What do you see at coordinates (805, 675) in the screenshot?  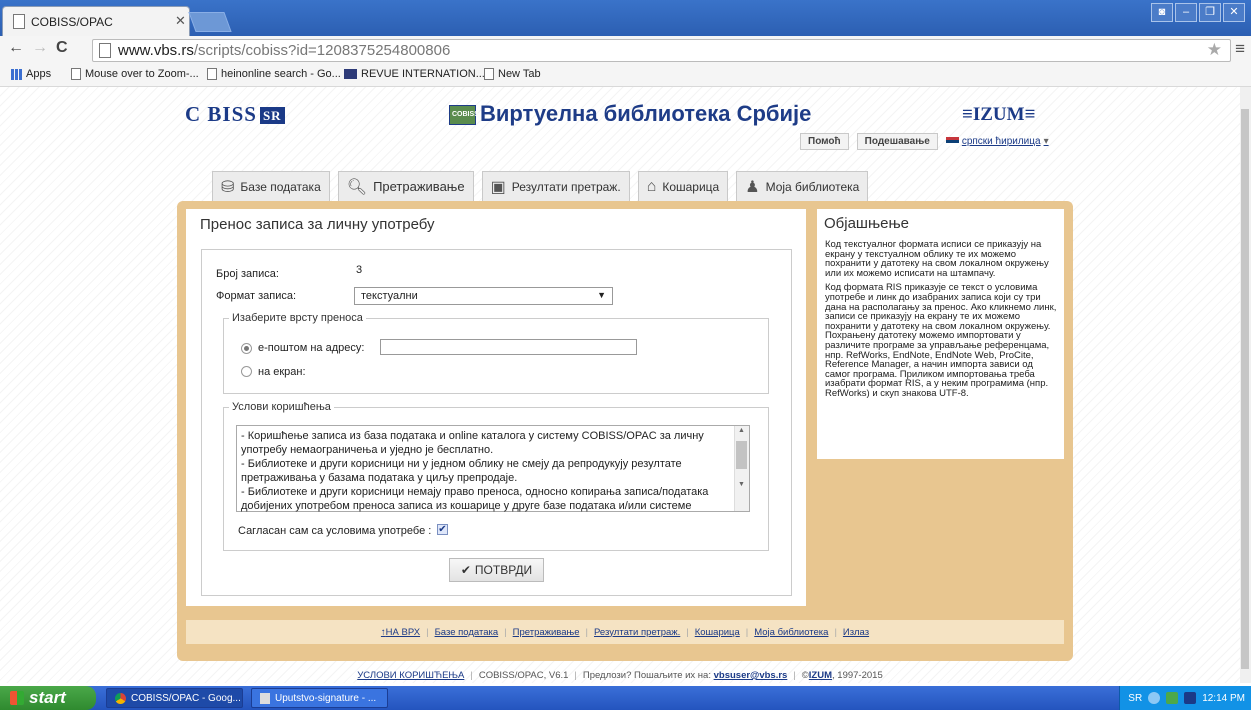 I see `copyright-sign: ©` at bounding box center [805, 675].